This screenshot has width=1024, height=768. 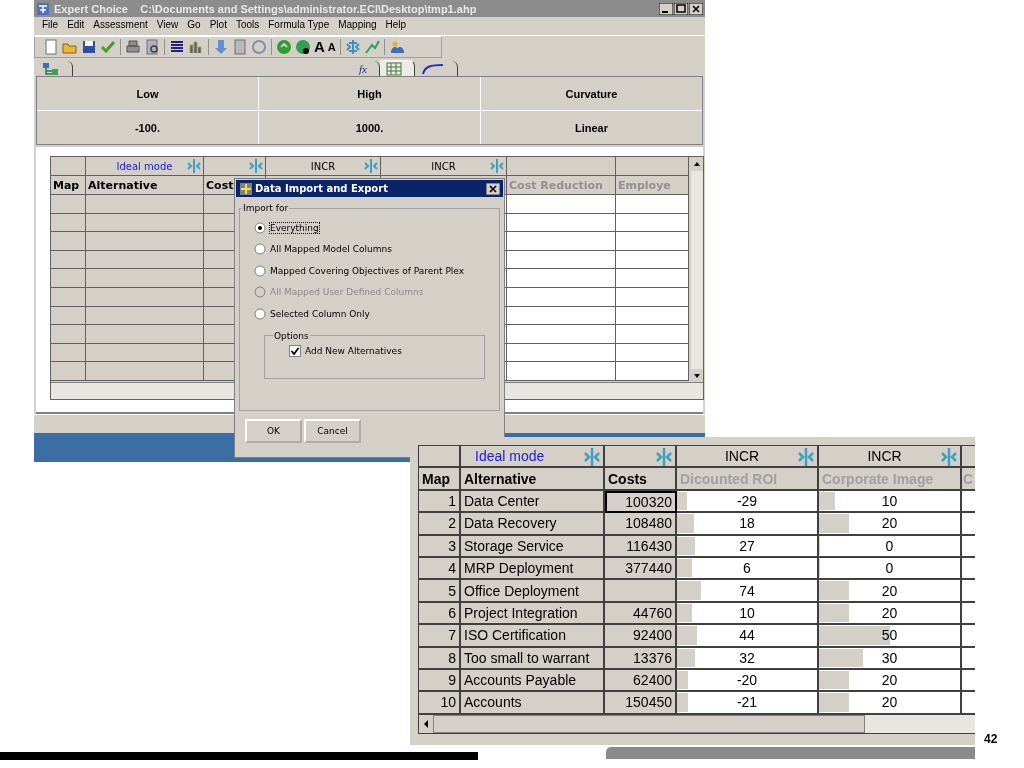 I want to click on row-number: 7, so click(x=440, y=636).